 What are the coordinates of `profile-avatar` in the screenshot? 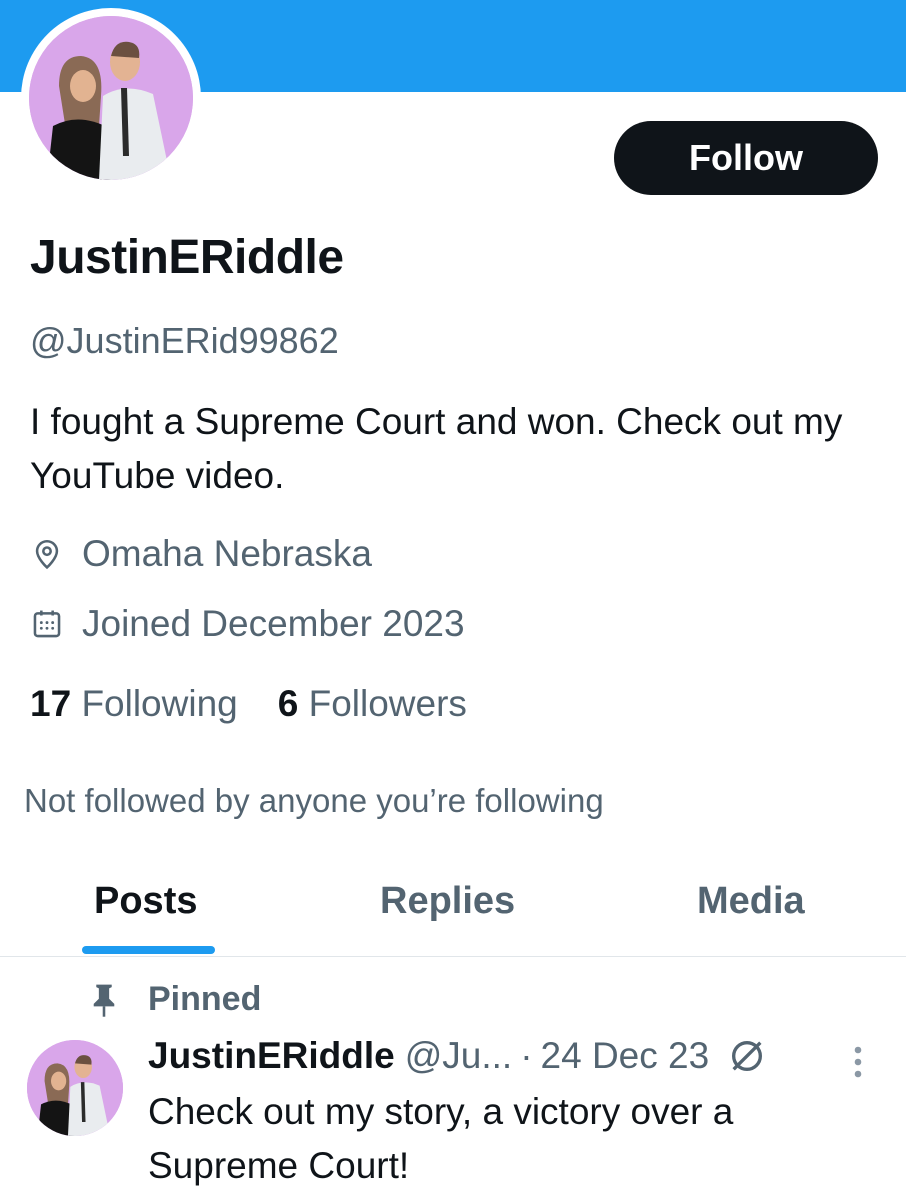 It's located at (111, 98).